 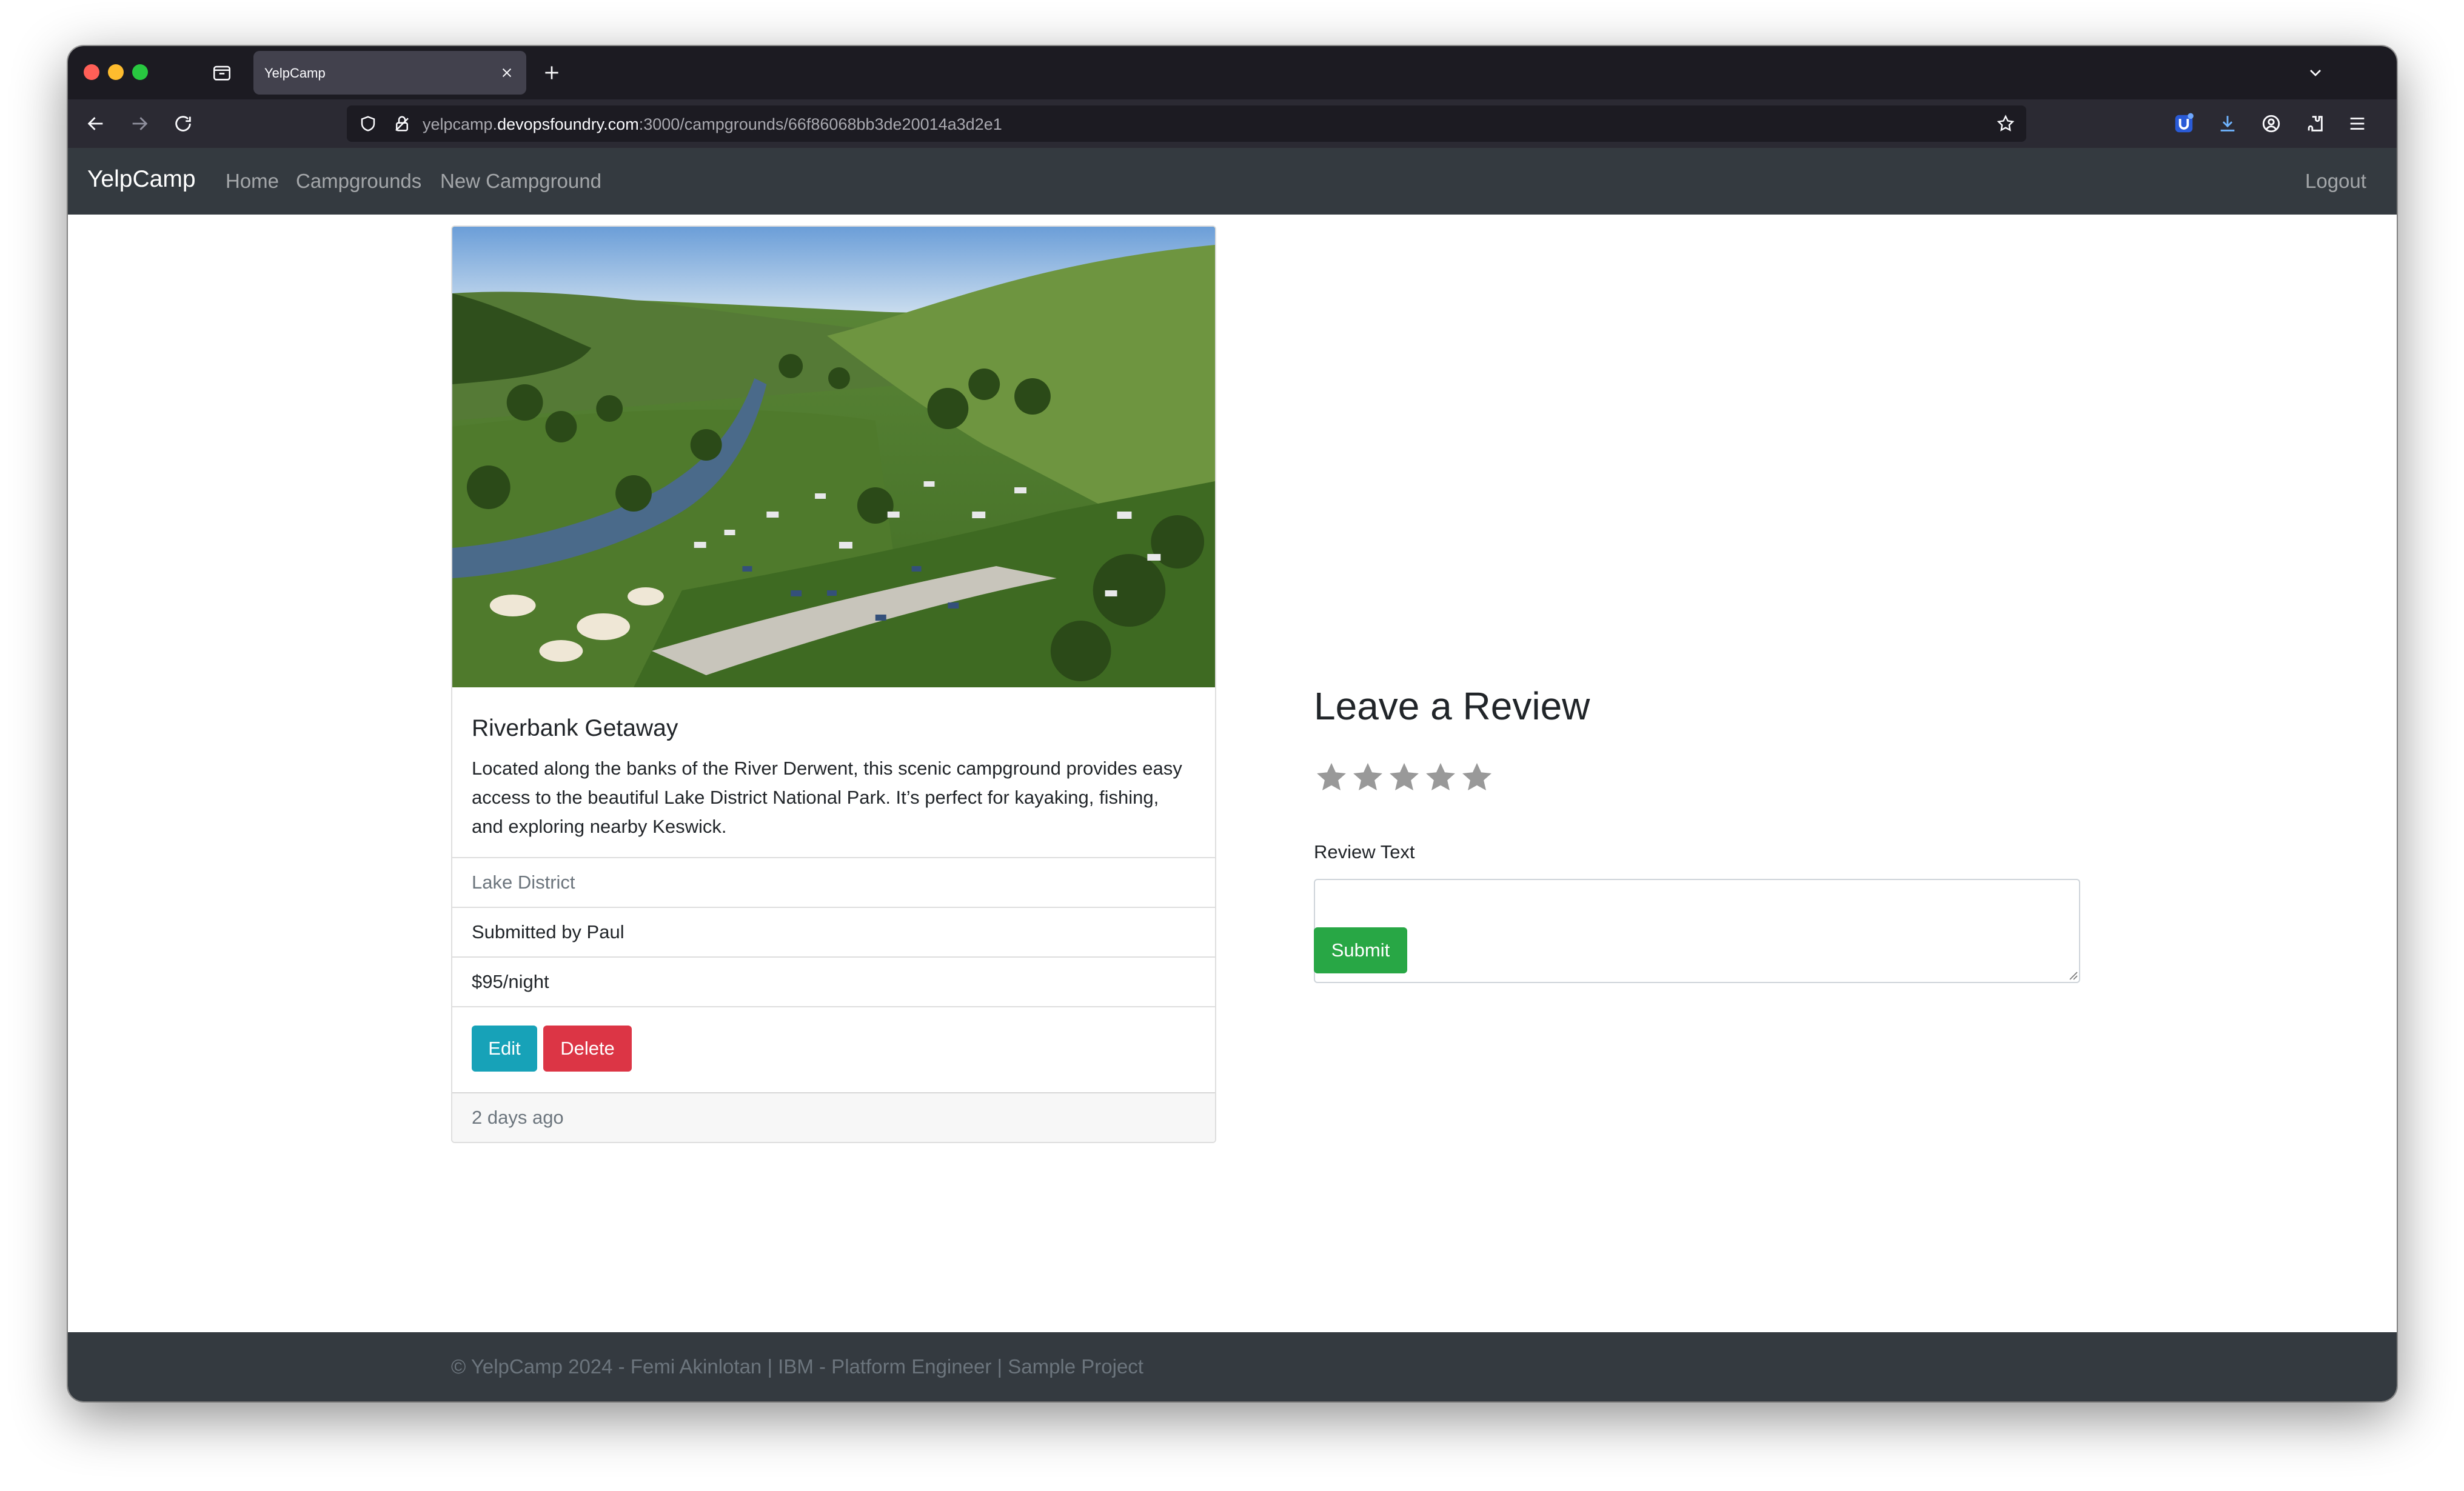 I want to click on nav-link-campgrounds: Campgrounds, so click(x=359, y=181).